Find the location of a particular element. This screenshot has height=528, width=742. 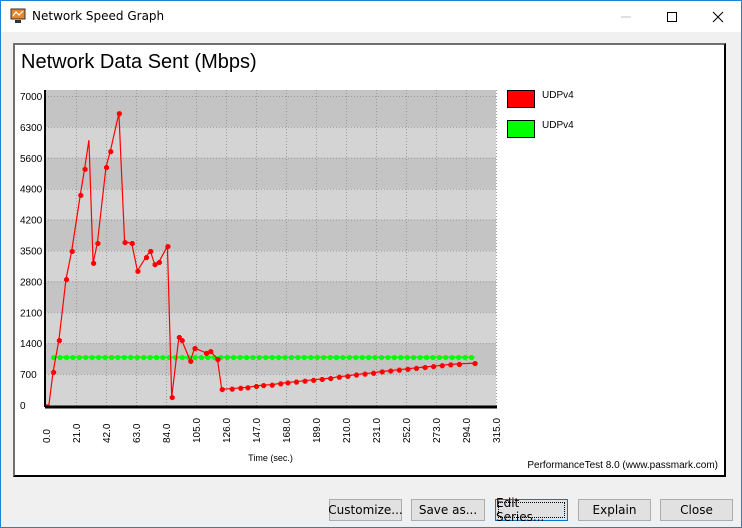

close-button: Close is located at coordinates (696, 510).